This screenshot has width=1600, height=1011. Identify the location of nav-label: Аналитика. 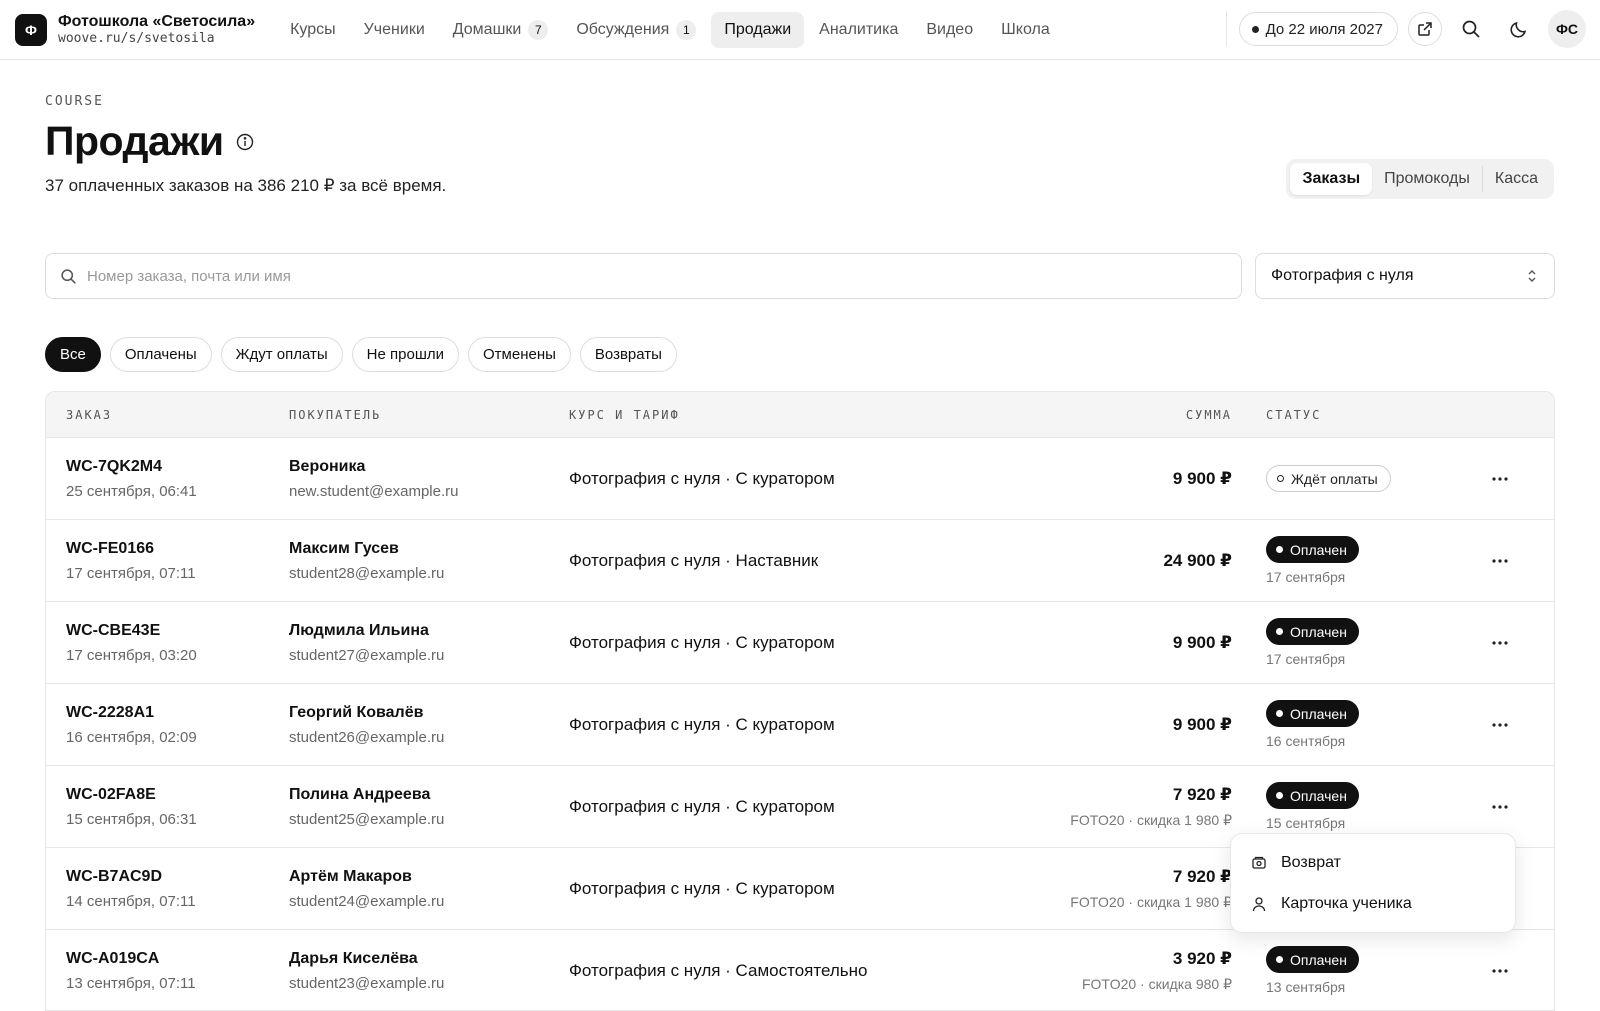
(859, 29).